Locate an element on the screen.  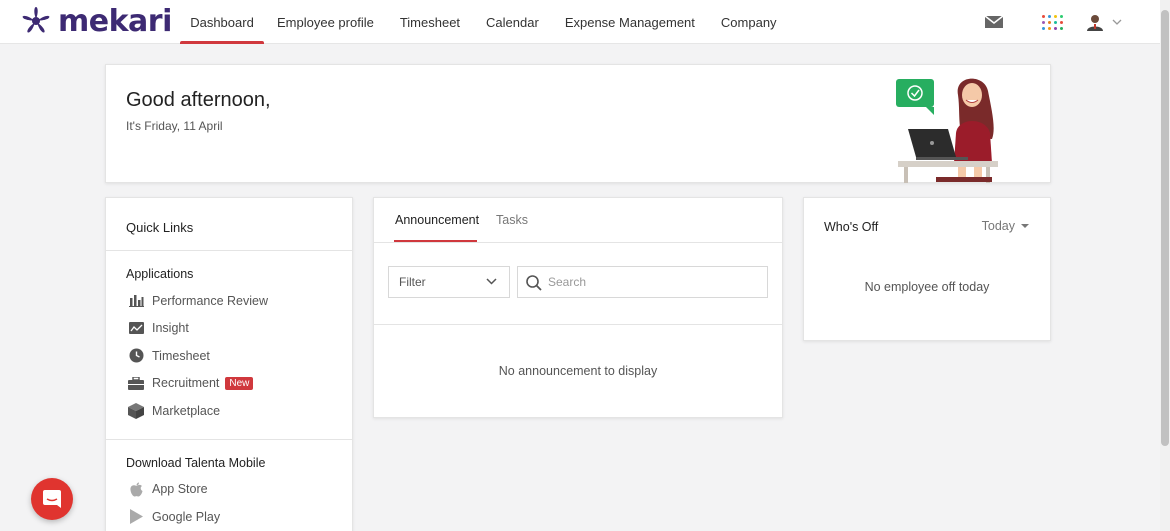
chat-icon is located at coordinates (52, 499).